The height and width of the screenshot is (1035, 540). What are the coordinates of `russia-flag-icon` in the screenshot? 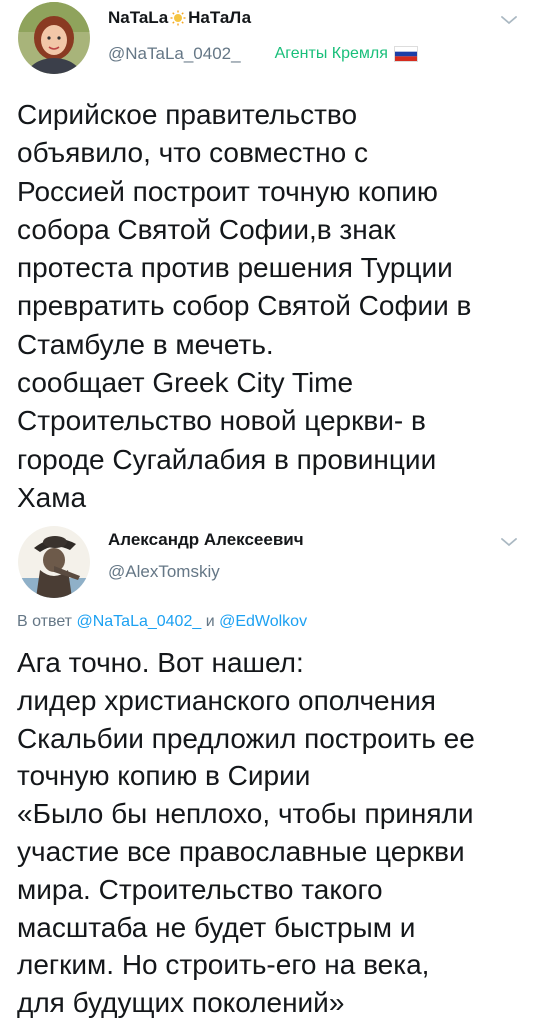 It's located at (405, 54).